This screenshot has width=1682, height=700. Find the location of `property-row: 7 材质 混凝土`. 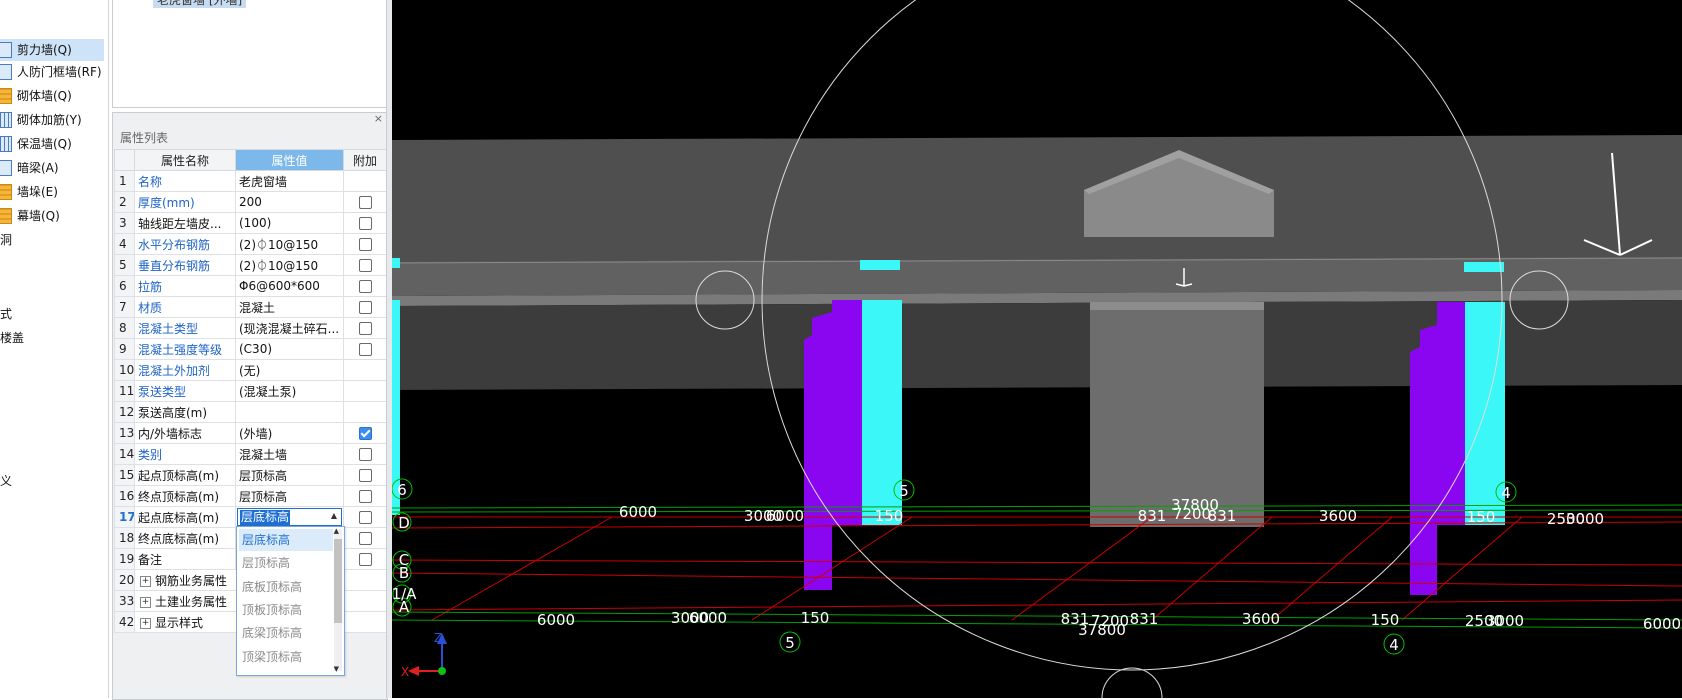

property-row: 7 材质 混凝土 is located at coordinates (250, 307).